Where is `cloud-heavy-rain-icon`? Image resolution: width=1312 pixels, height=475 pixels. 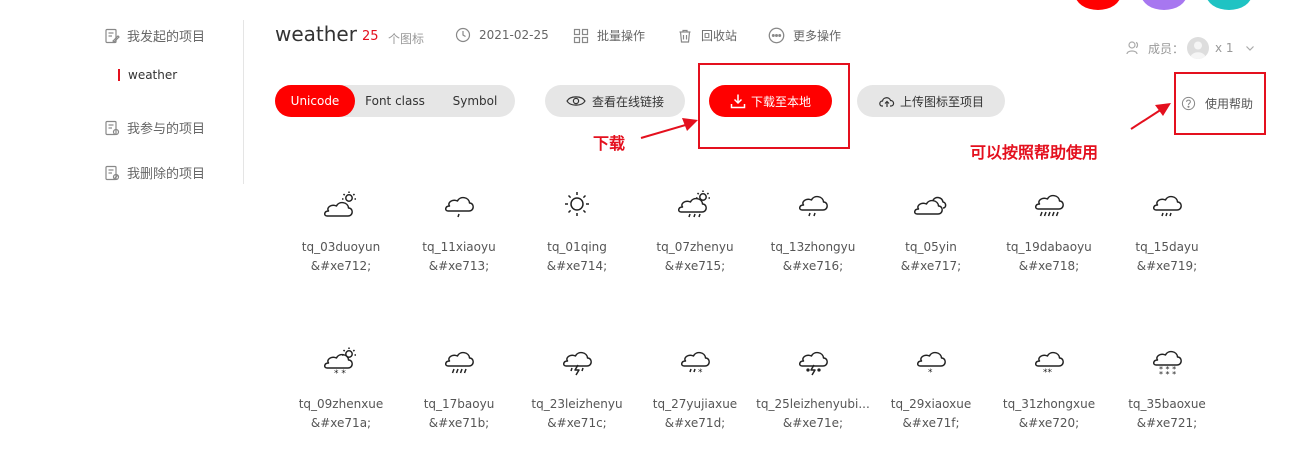 cloud-heavy-rain-icon is located at coordinates (1049, 205).